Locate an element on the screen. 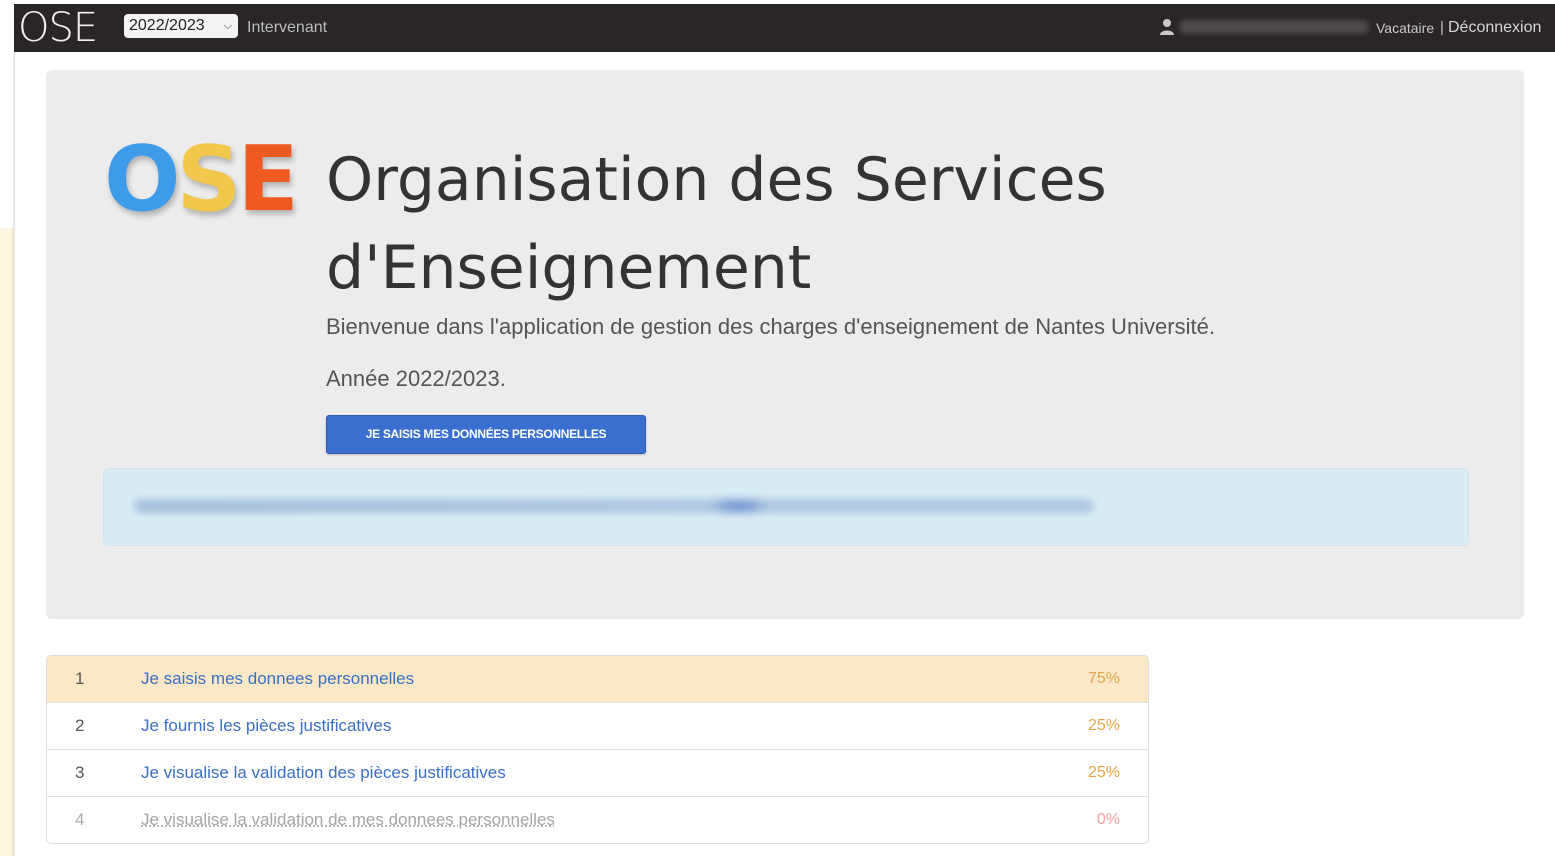  logo-letter-e: E is located at coordinates (268, 179).